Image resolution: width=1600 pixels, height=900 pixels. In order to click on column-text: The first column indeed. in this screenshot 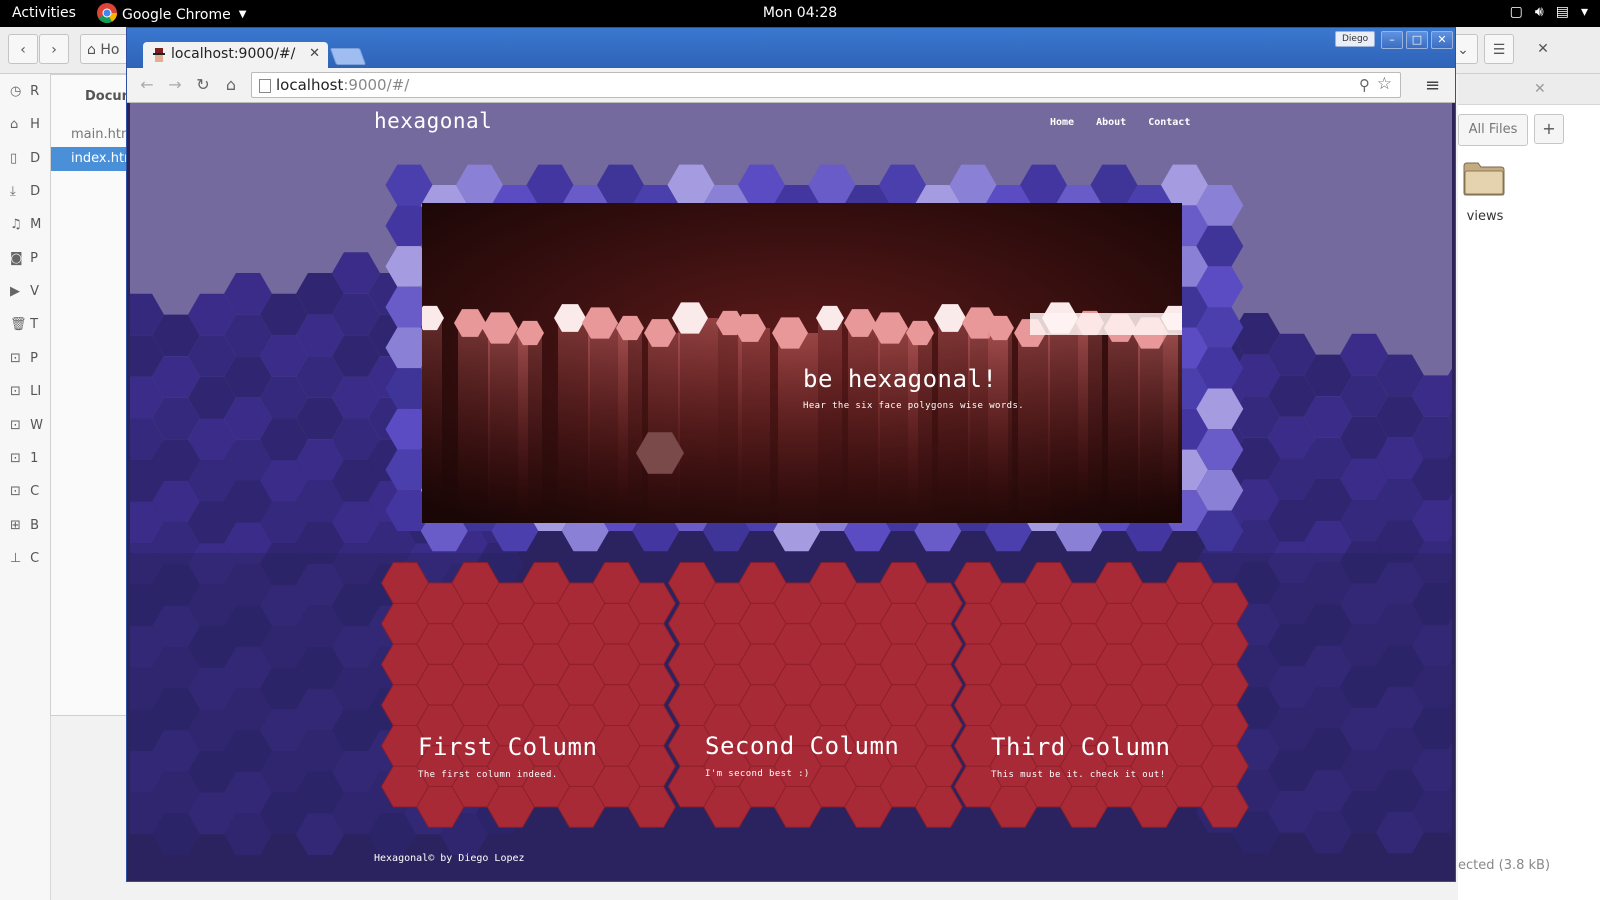, I will do `click(488, 775)`.